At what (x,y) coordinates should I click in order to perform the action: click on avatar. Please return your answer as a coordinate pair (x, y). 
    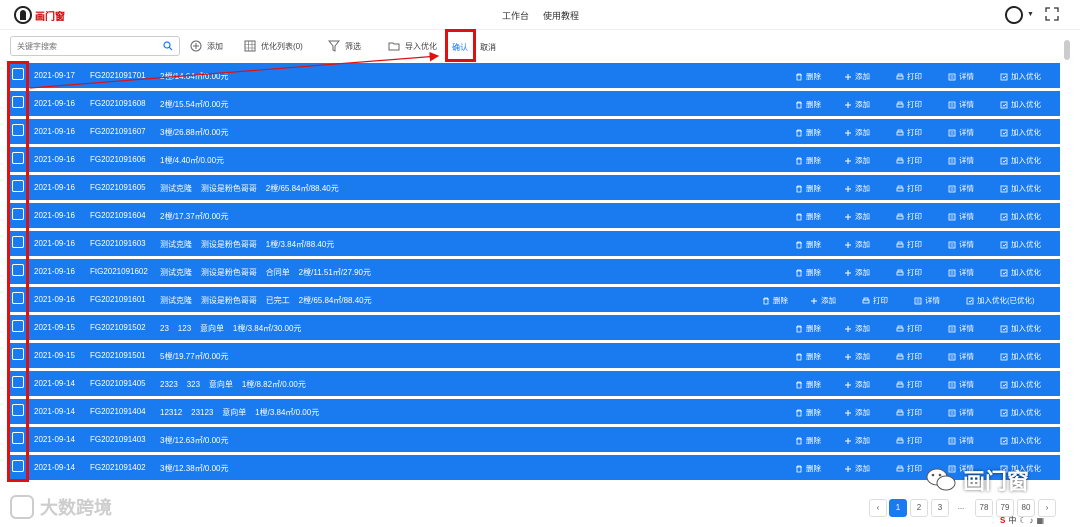
    Looking at the image, I should click on (1014, 15).